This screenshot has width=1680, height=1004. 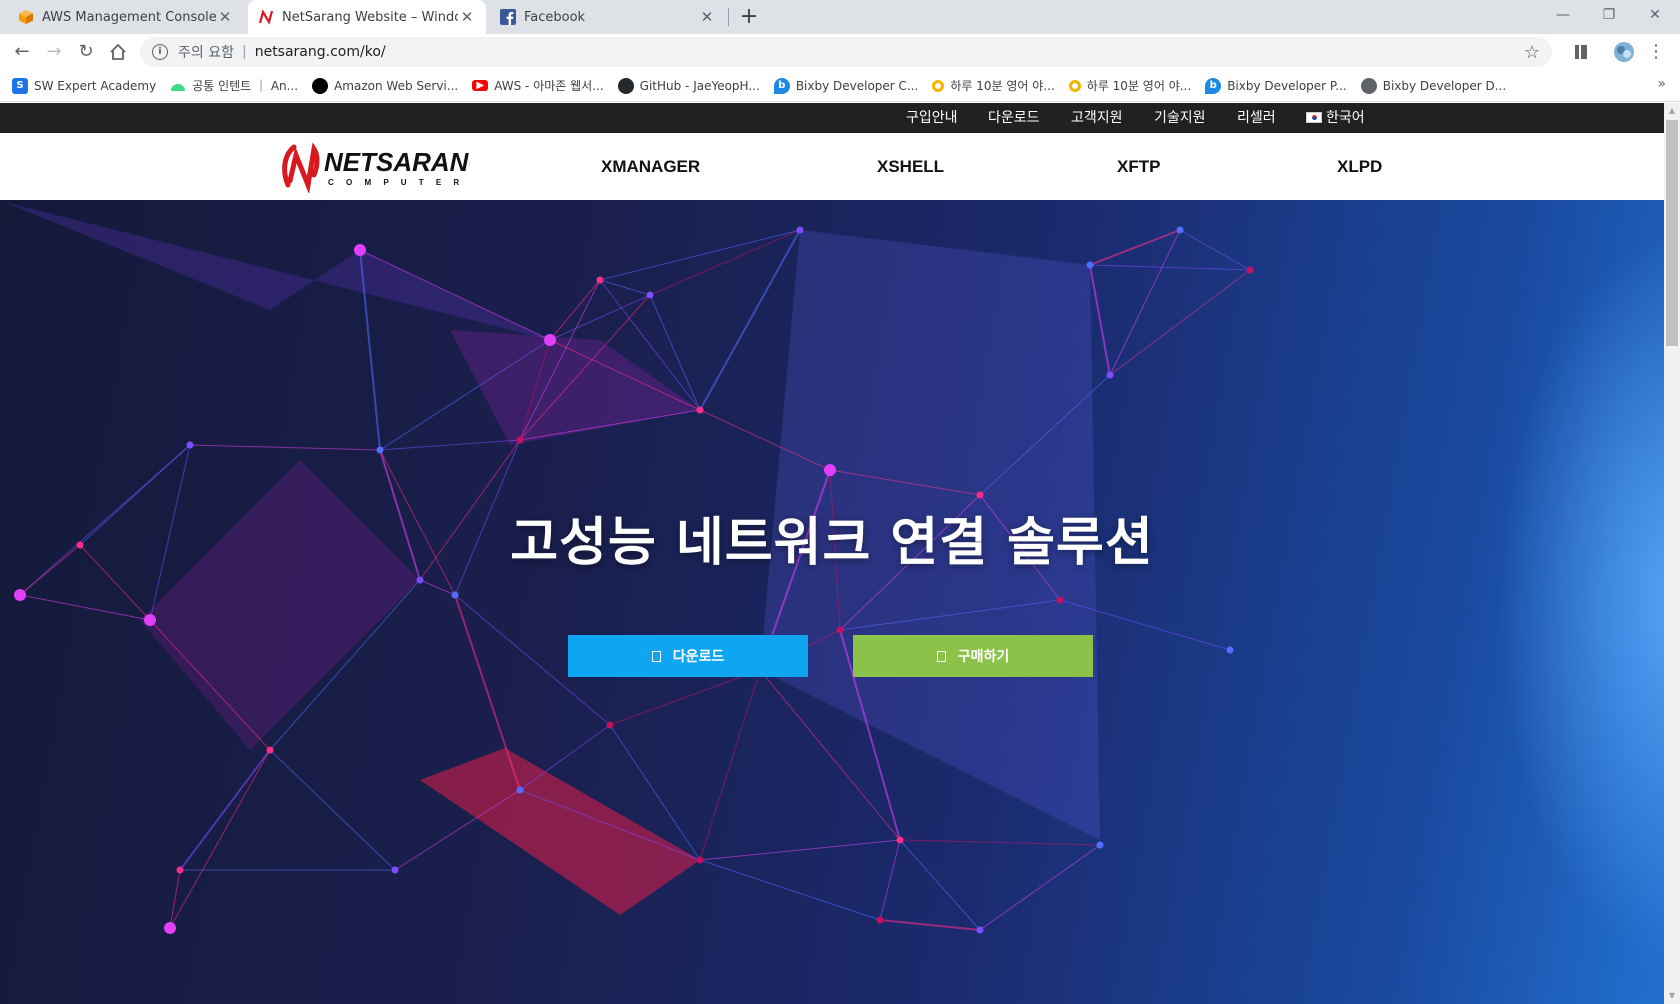 I want to click on netsarang-icon, so click(x=266, y=17).